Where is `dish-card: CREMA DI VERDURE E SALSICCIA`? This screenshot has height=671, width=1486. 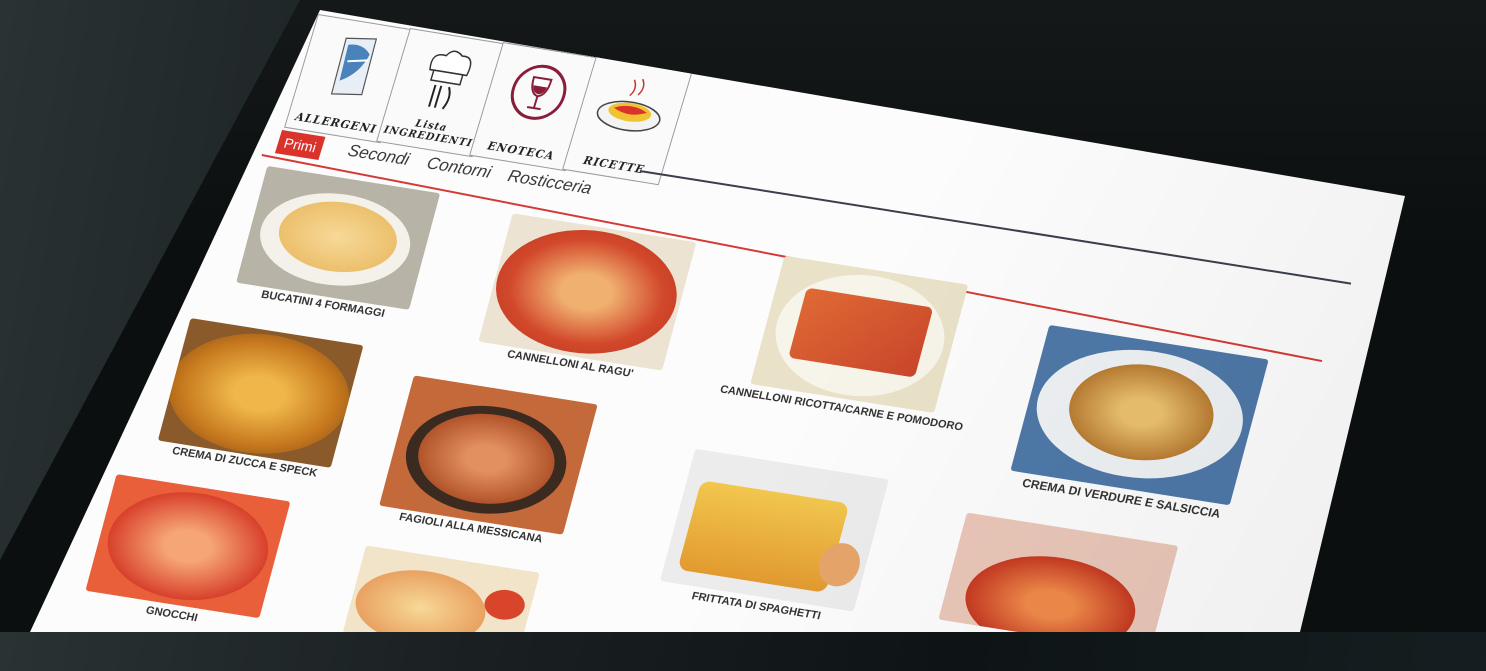 dish-card: CREMA DI VERDURE E SALSICCIA is located at coordinates (1136, 439).